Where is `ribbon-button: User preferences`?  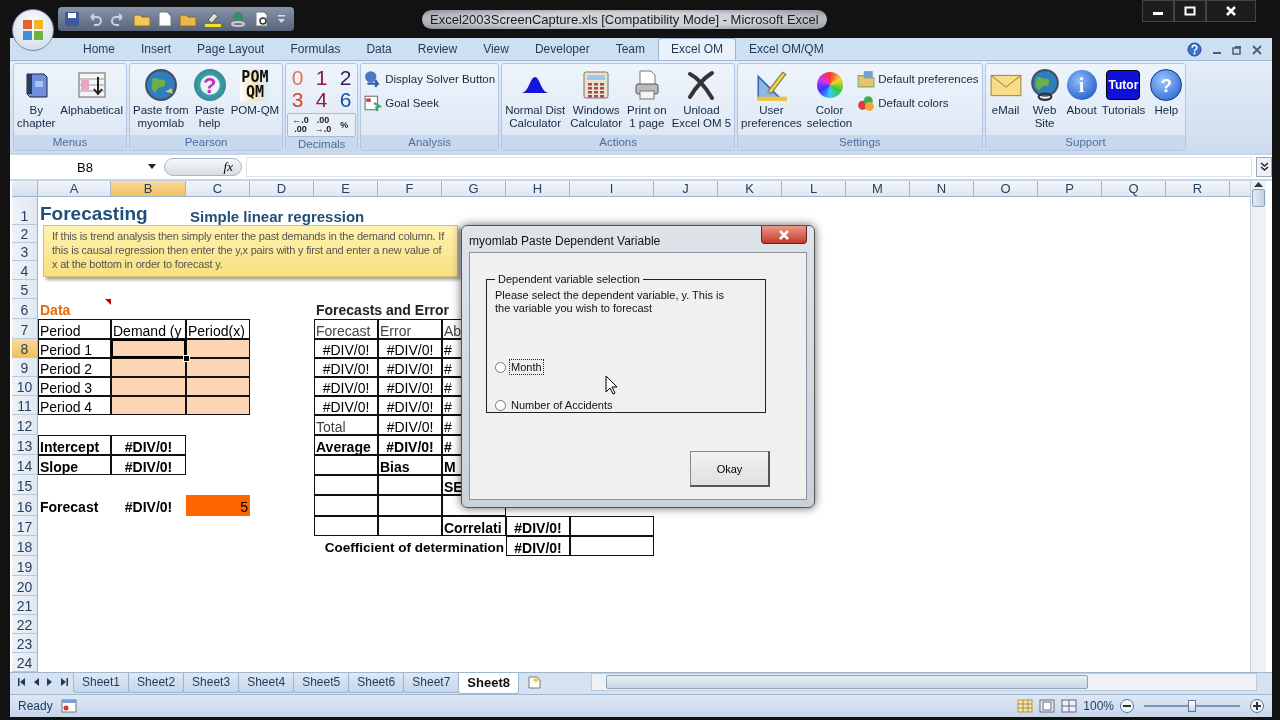 ribbon-button: User preferences is located at coordinates (771, 99).